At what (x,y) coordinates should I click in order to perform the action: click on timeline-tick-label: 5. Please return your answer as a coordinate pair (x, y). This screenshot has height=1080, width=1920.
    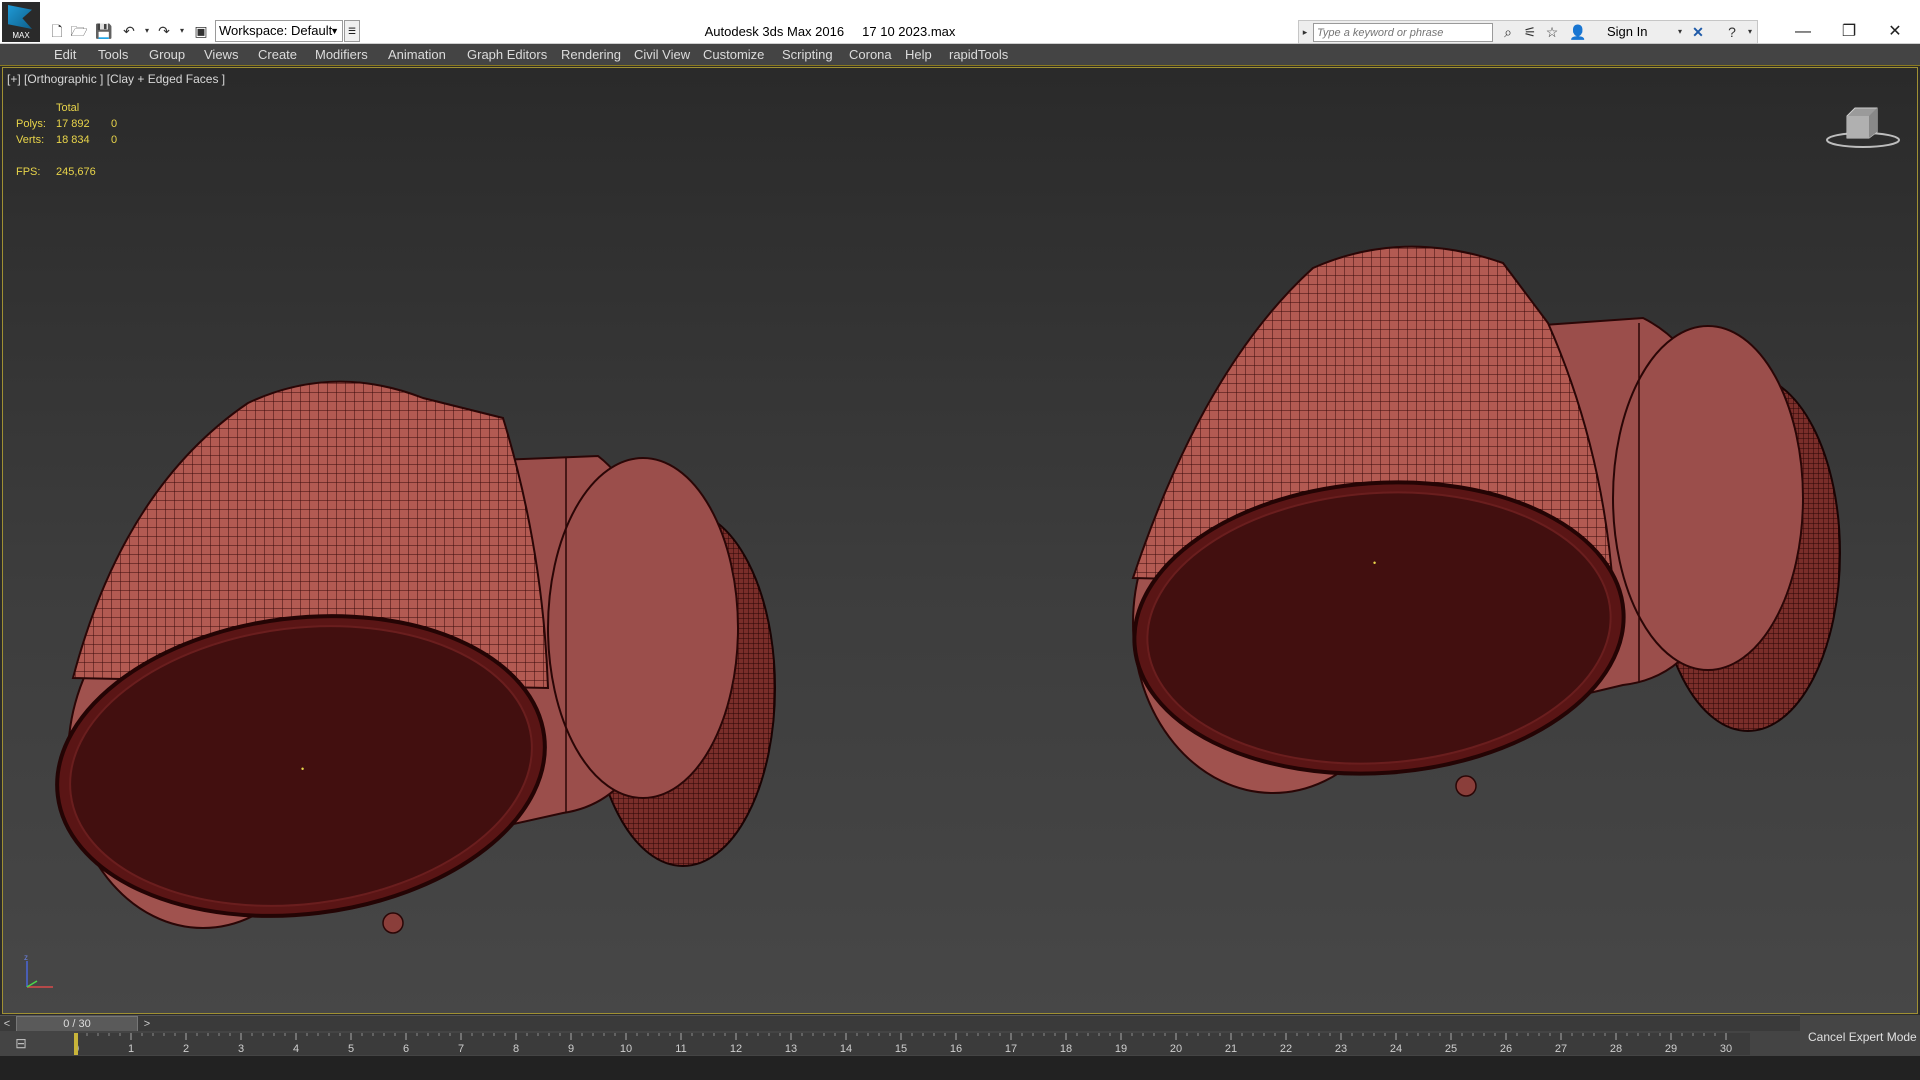
    Looking at the image, I should click on (351, 1049).